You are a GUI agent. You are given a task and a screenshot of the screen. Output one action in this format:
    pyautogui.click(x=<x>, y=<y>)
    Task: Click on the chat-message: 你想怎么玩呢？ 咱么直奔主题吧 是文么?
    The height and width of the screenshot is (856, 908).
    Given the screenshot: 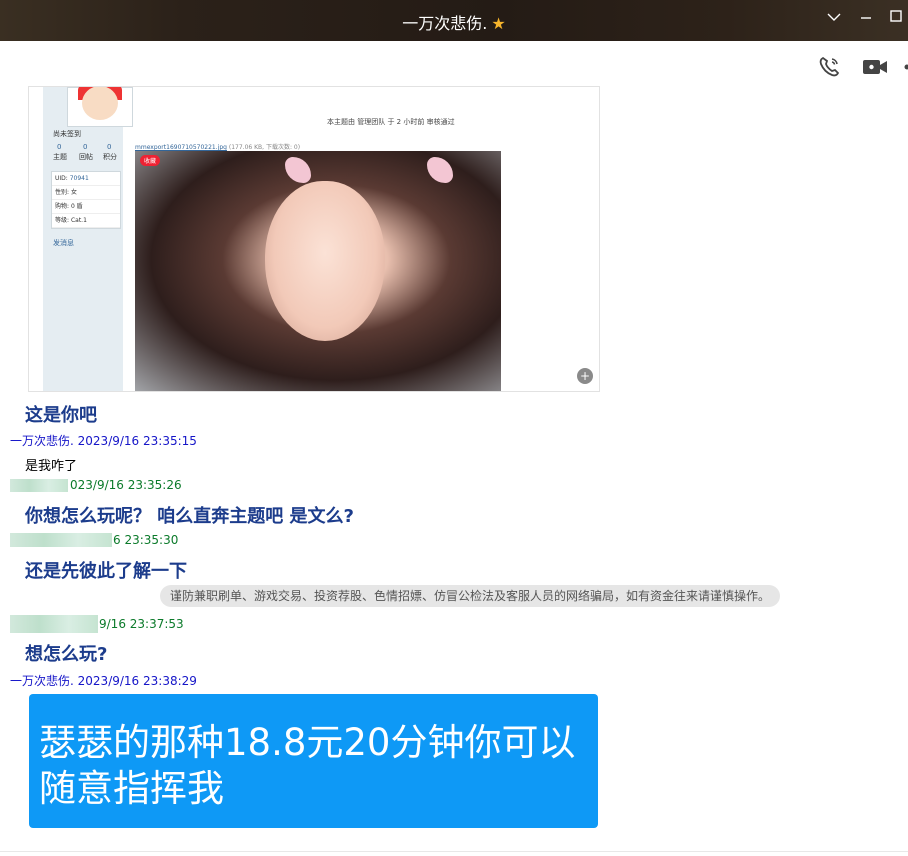 What is the action you would take?
    pyautogui.click(x=189, y=516)
    